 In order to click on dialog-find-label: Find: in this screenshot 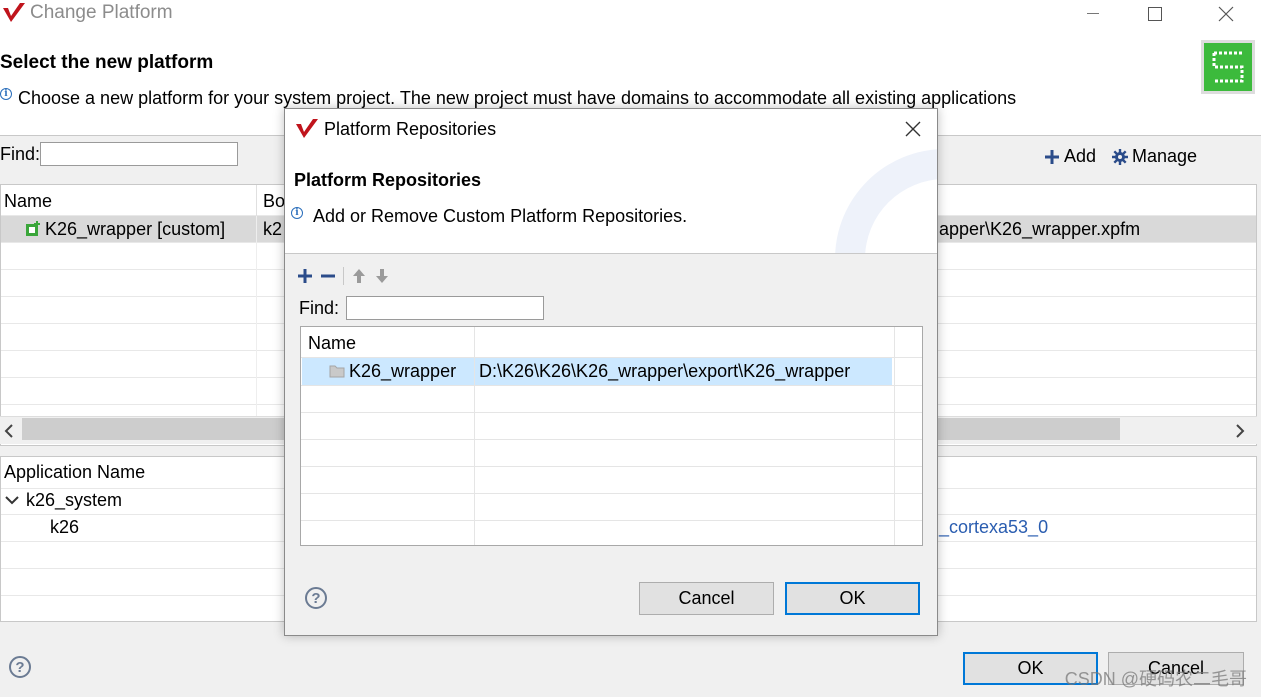, I will do `click(319, 308)`.